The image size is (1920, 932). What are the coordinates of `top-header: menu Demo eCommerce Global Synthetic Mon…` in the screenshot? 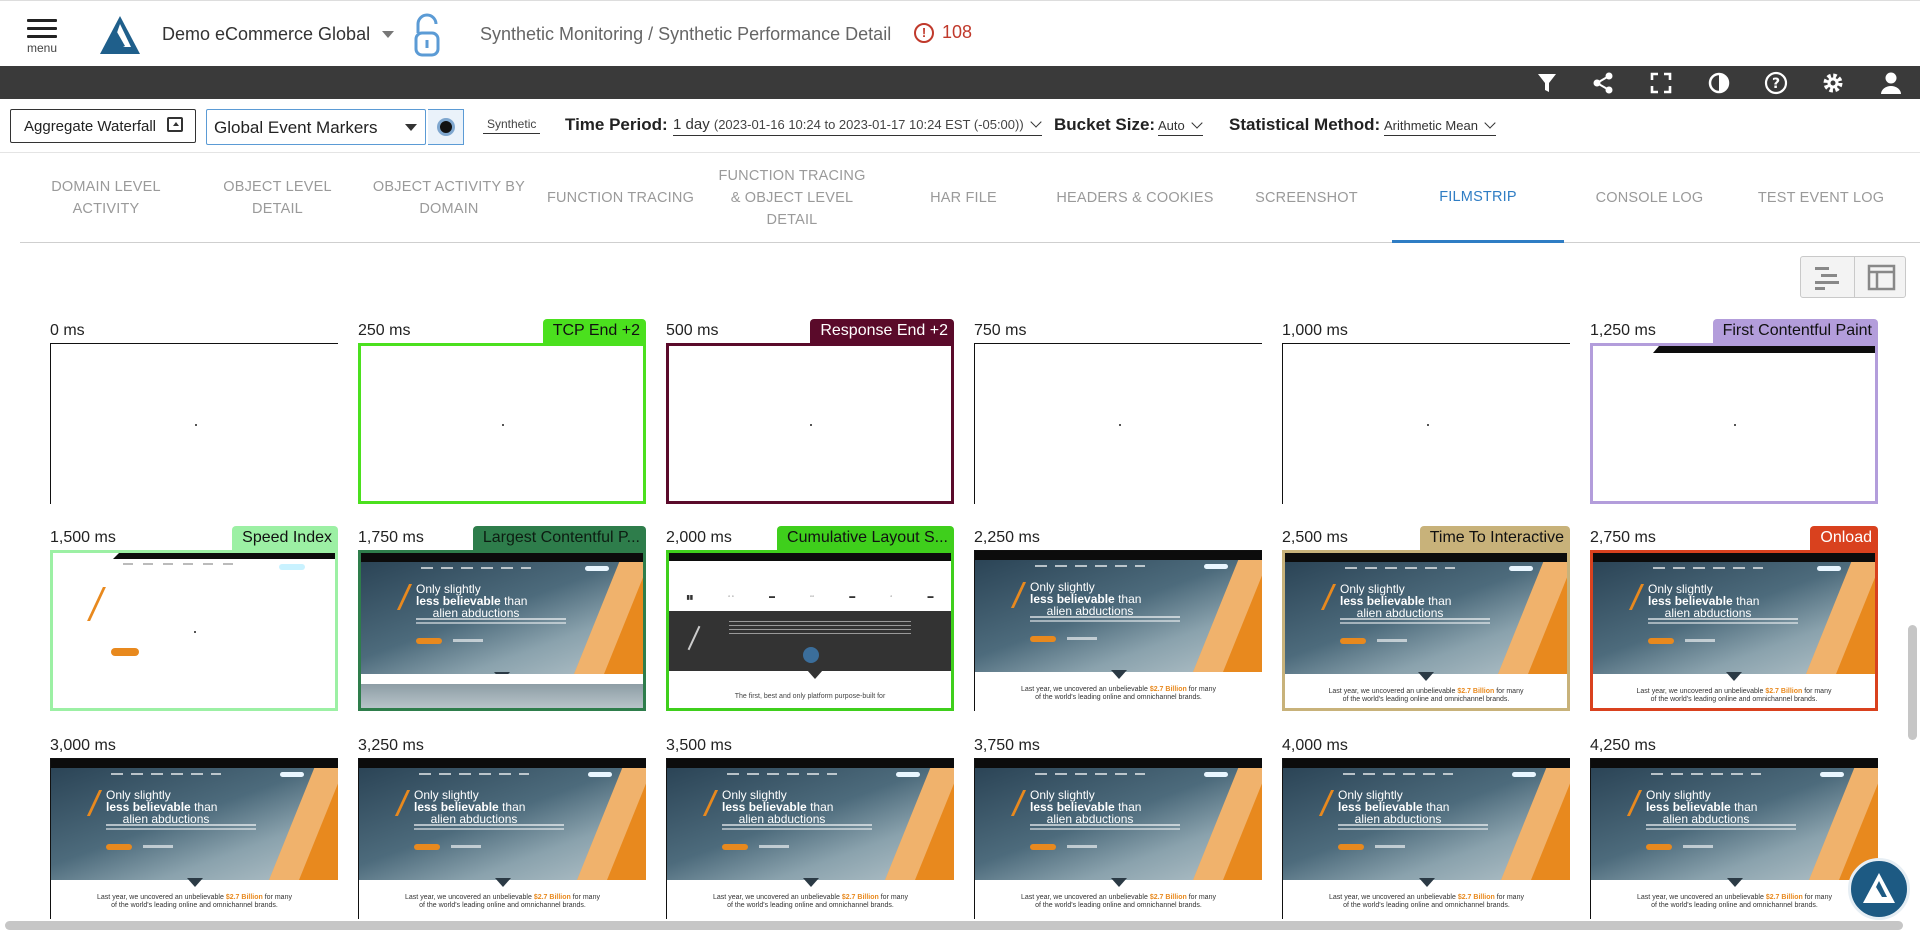 It's located at (960, 33).